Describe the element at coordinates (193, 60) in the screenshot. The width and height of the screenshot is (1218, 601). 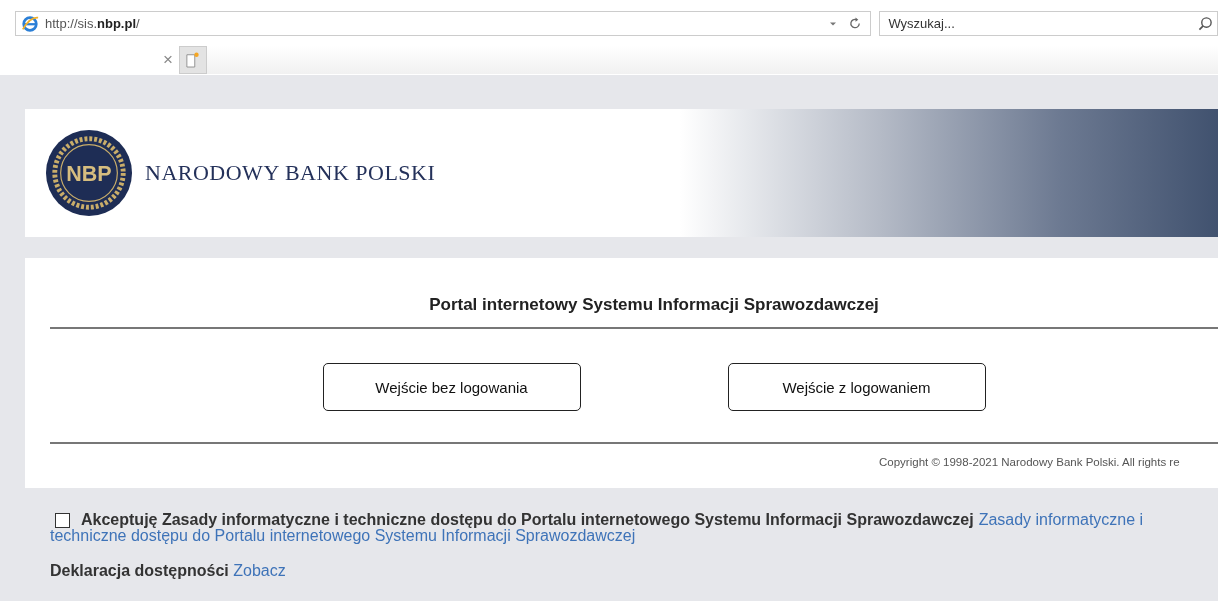
I see `new-tab-icon` at that location.